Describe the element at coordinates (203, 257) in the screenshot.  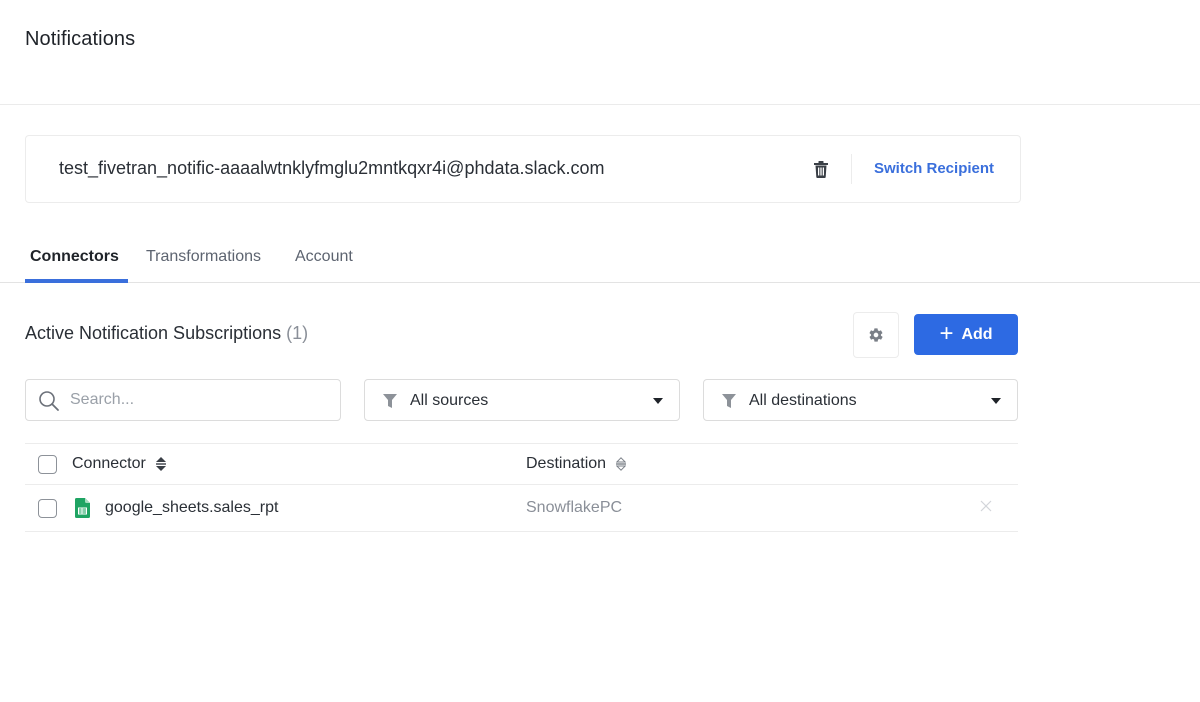
I see `tab-transformations: Transformations` at that location.